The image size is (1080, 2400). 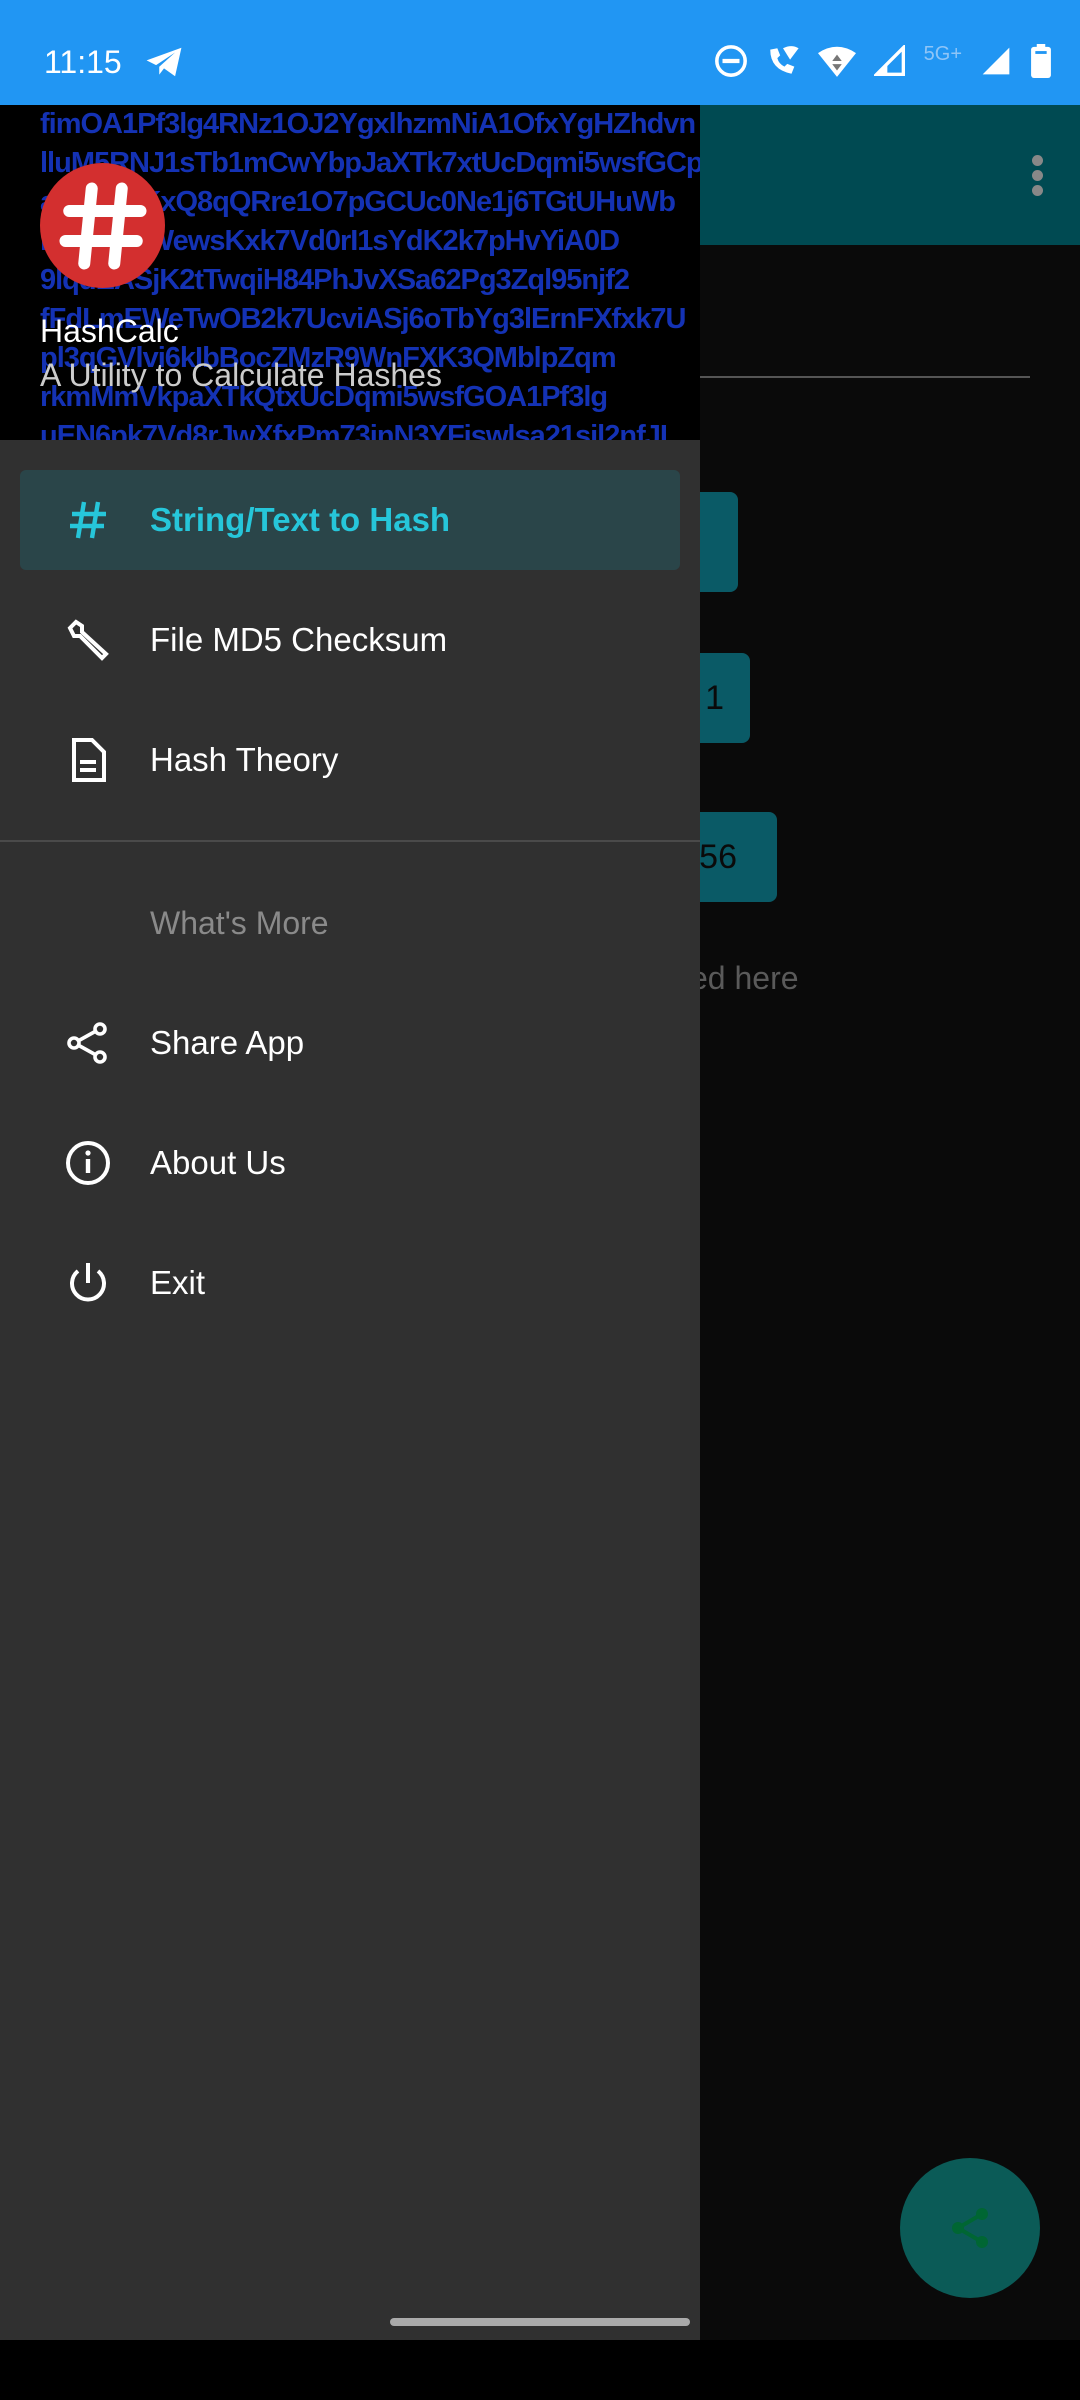 I want to click on status-icons: 5G+, so click(x=883, y=60).